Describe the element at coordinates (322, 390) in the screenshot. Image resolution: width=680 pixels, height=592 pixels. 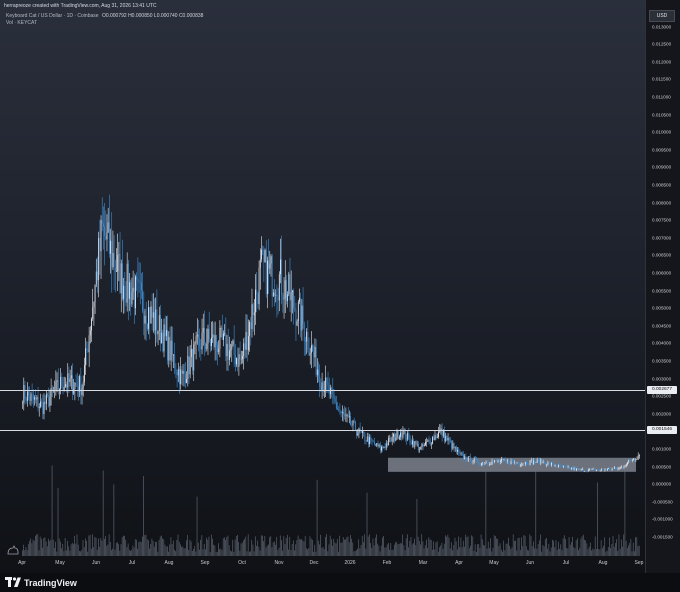
I see `horizontal-line-upper` at that location.